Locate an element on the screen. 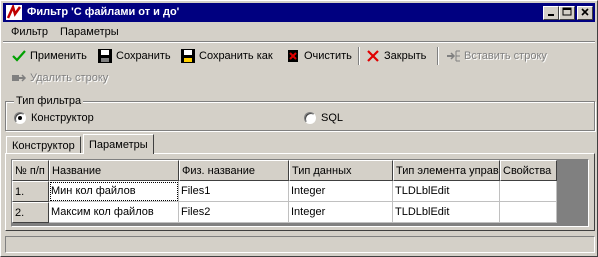 The height and width of the screenshot is (257, 598). header-properties: Свойства is located at coordinates (528, 170).